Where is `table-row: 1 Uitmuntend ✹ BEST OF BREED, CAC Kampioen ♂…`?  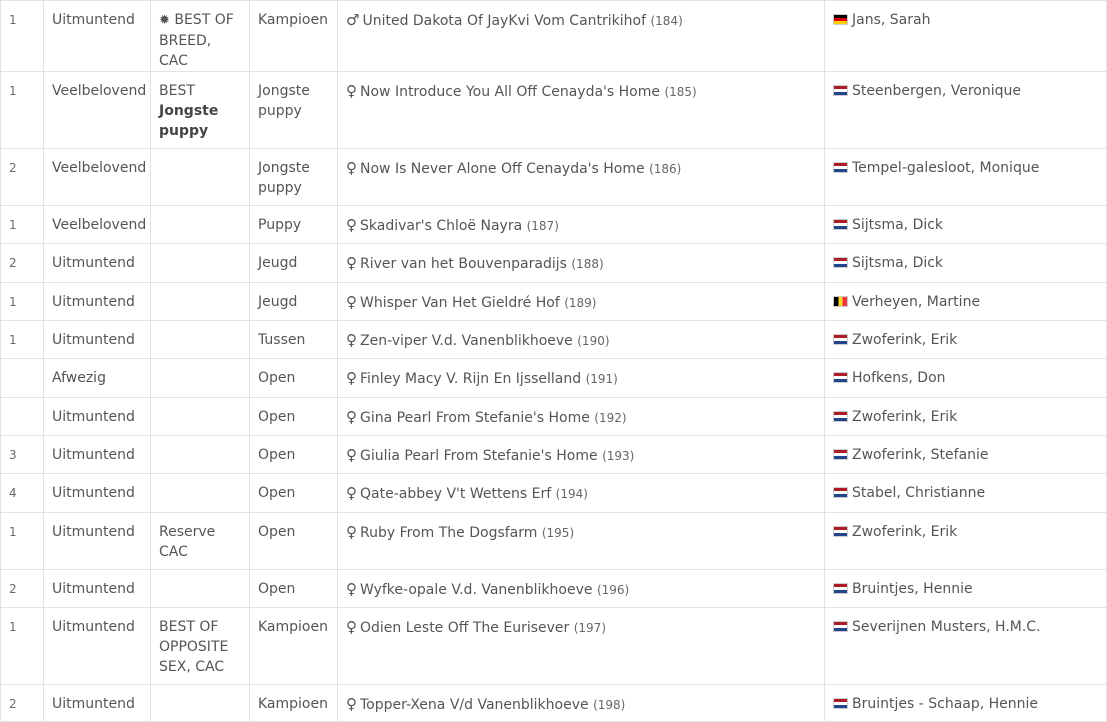 table-row: 1 Uitmuntend ✹ BEST OF BREED, CAC Kampioen ♂… is located at coordinates (553, 36).